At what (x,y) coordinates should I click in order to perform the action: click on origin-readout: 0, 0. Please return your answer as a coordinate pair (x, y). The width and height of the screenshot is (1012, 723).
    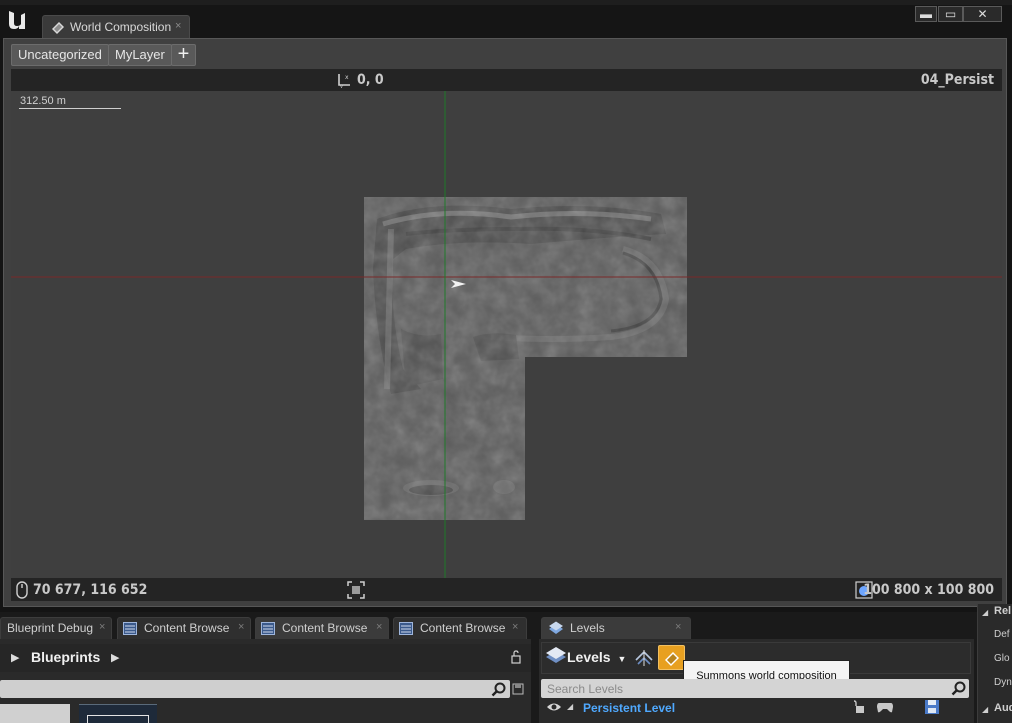
    Looking at the image, I should click on (370, 80).